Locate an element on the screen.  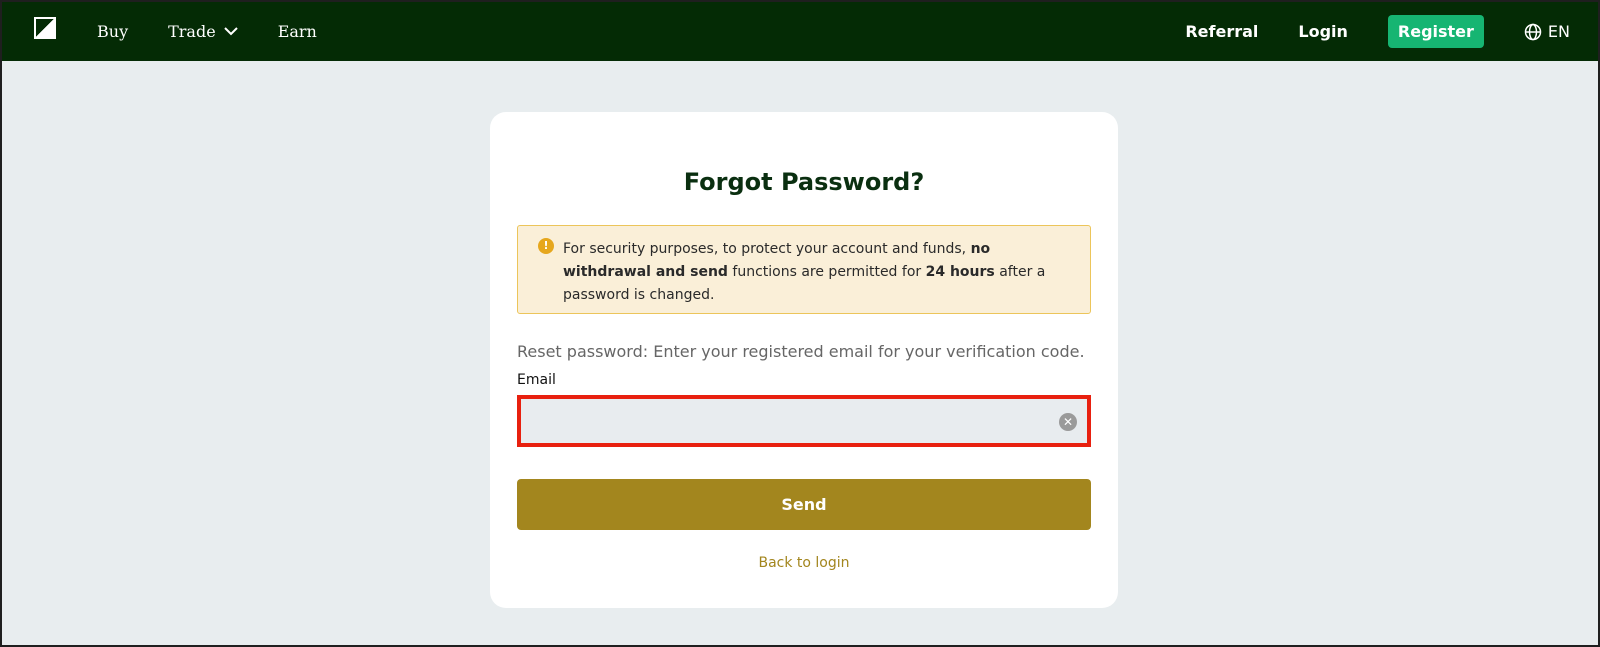
nav-trade: Trade is located at coordinates (203, 31).